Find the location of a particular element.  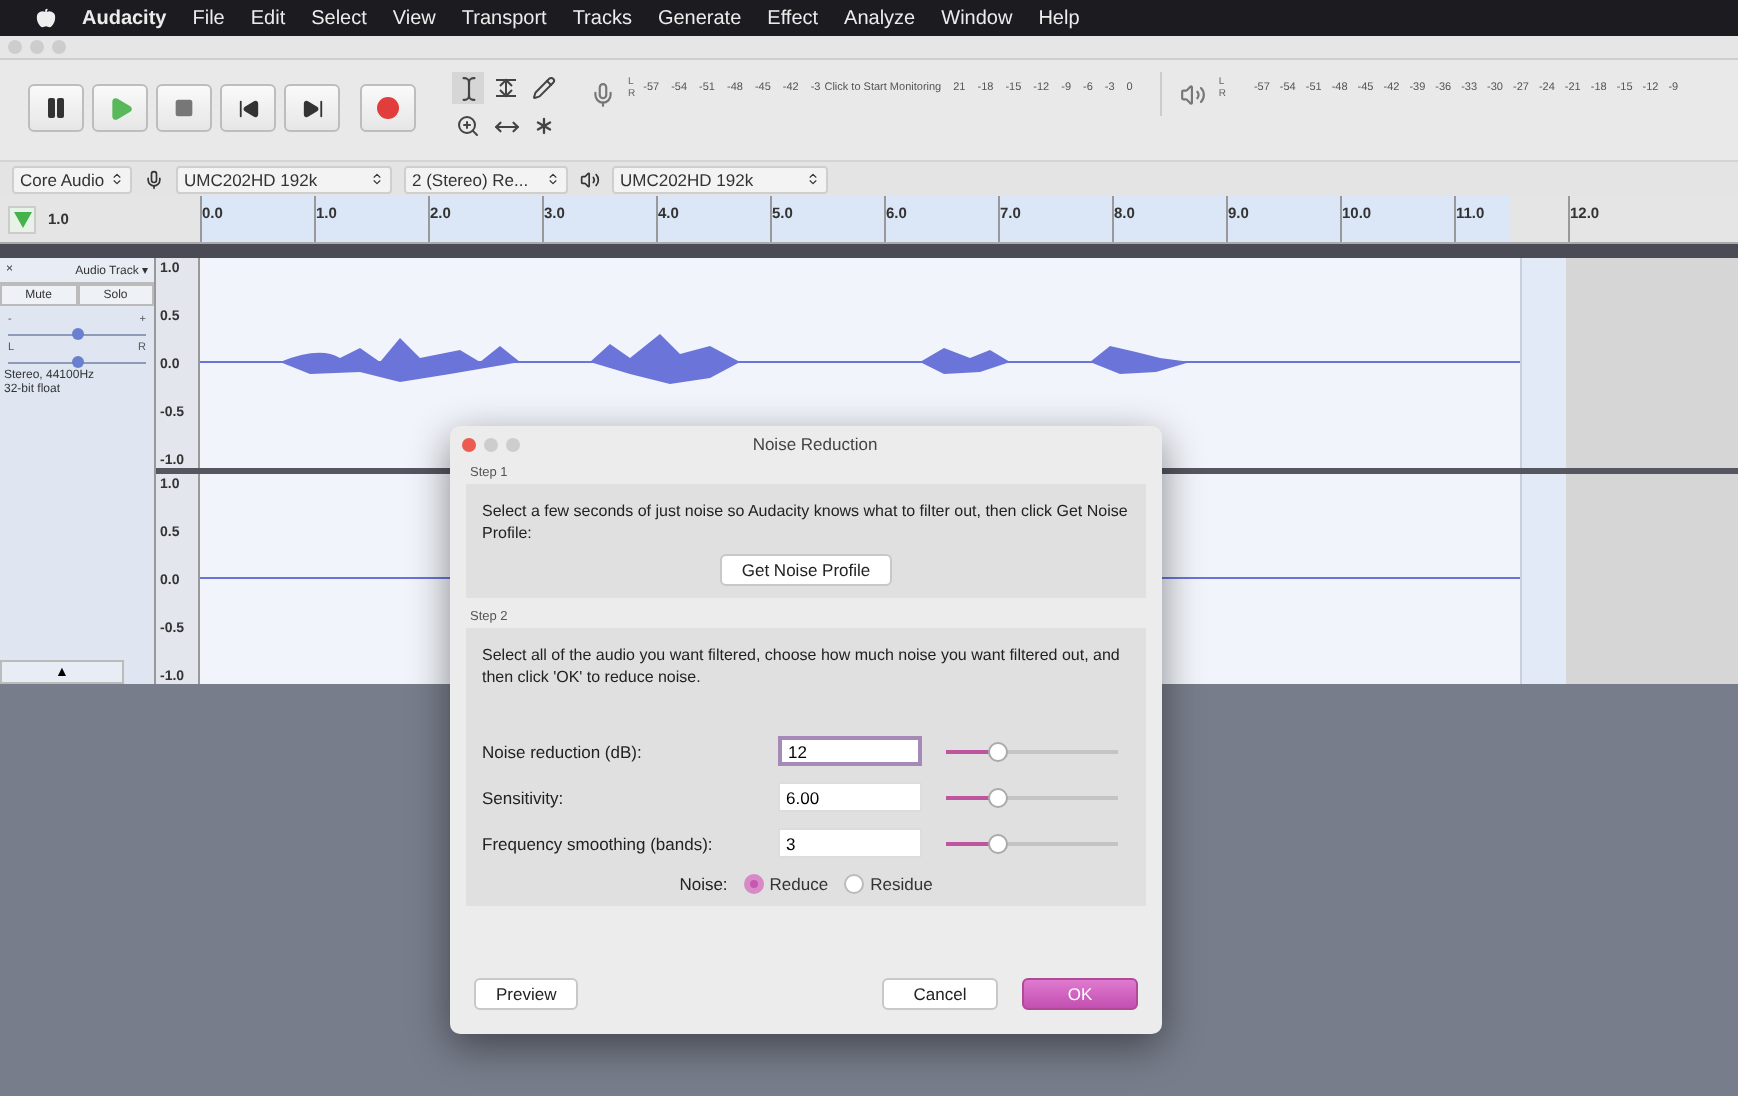

pan-slider is located at coordinates (77, 362).